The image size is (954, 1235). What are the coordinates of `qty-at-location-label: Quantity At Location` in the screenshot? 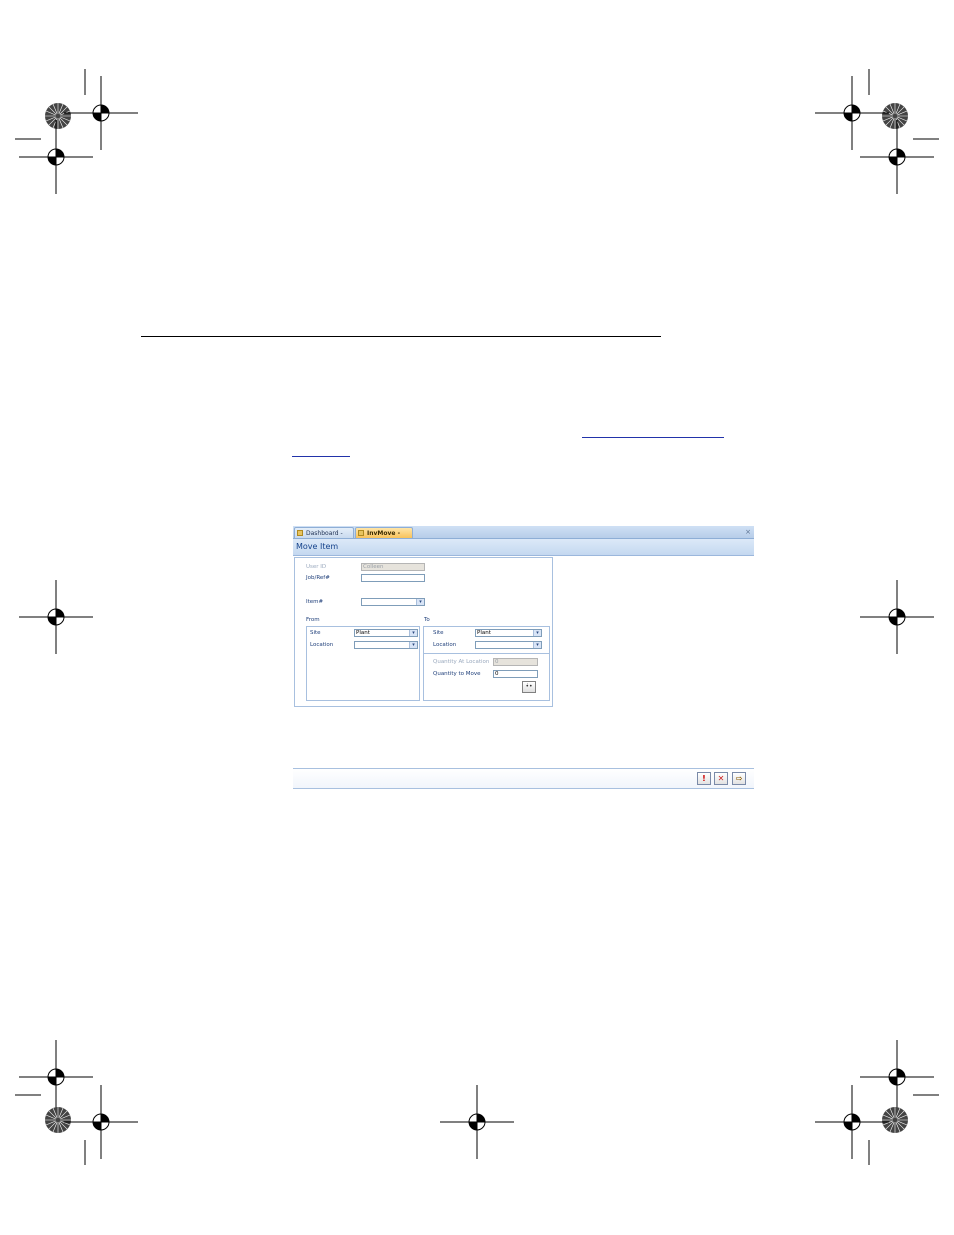 It's located at (461, 662).